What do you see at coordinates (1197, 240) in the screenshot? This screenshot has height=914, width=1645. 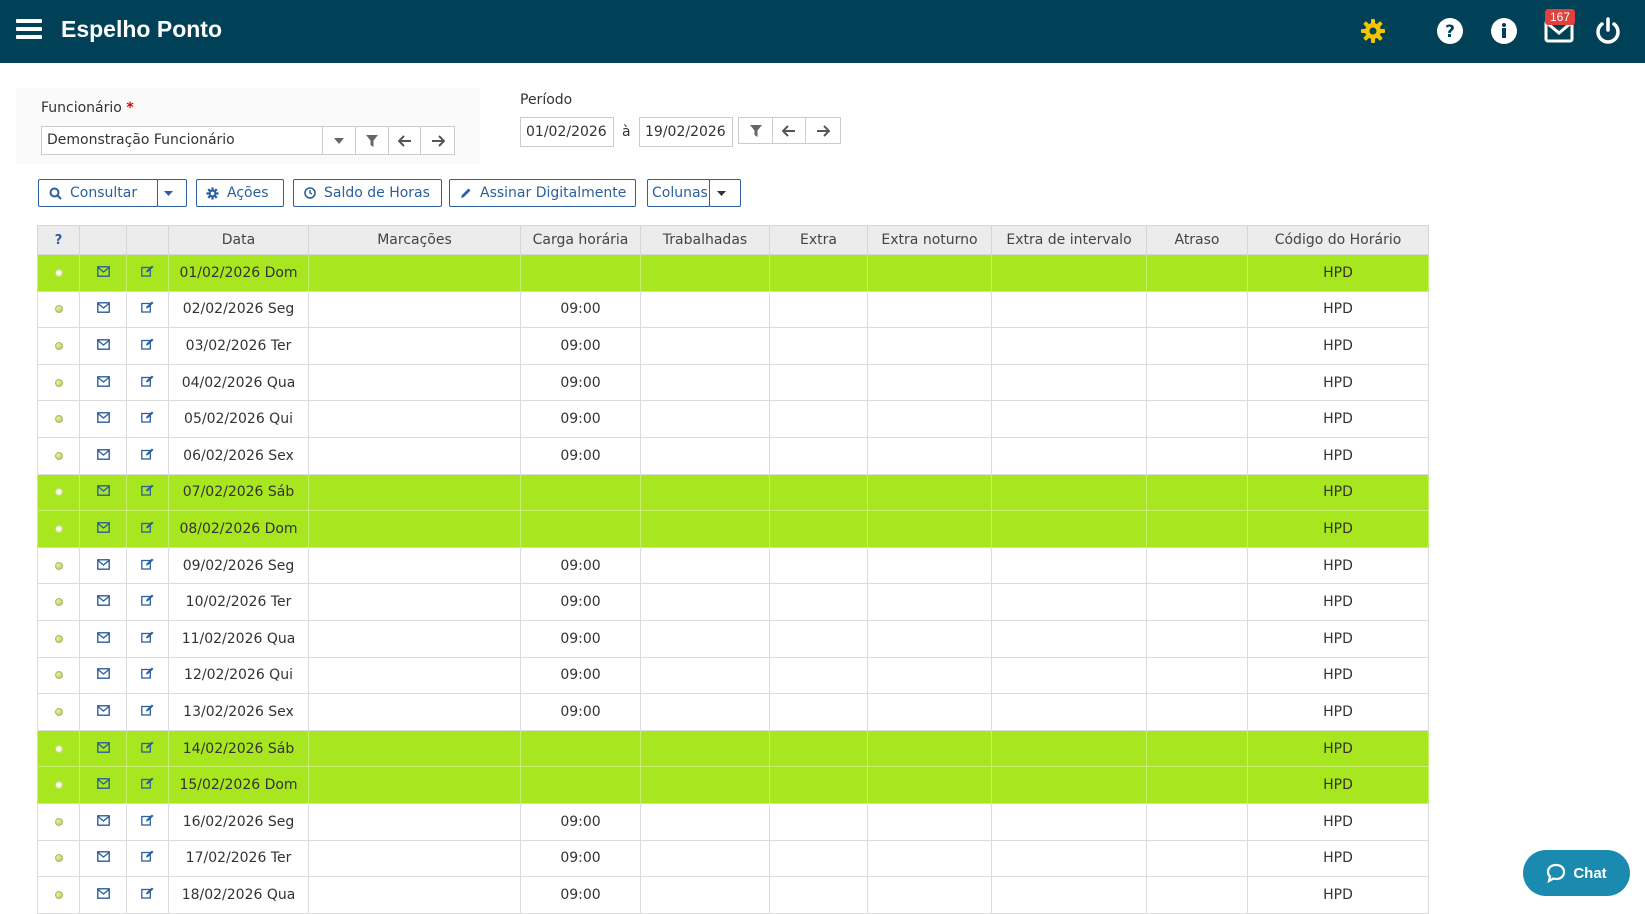 I see `col-header-atraso: Atraso` at bounding box center [1197, 240].